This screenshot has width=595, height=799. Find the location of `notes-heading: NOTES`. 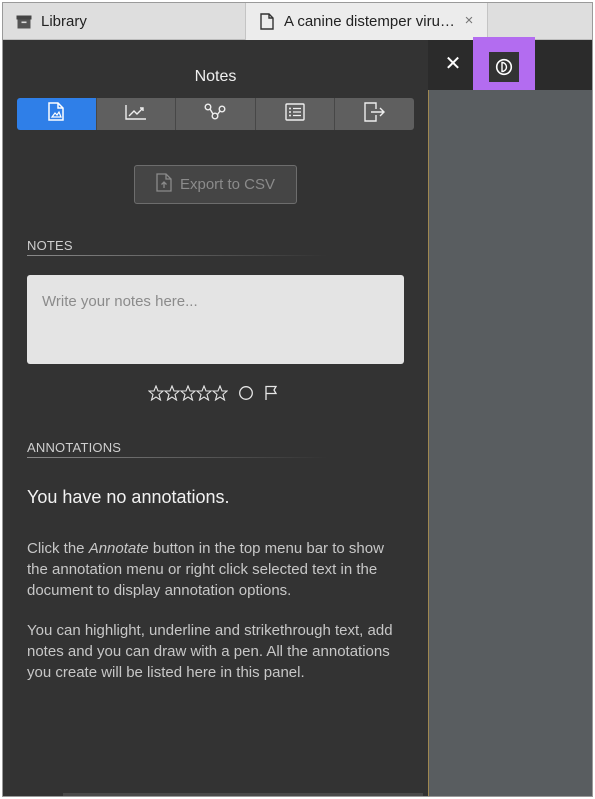

notes-heading: NOTES is located at coordinates (50, 245).